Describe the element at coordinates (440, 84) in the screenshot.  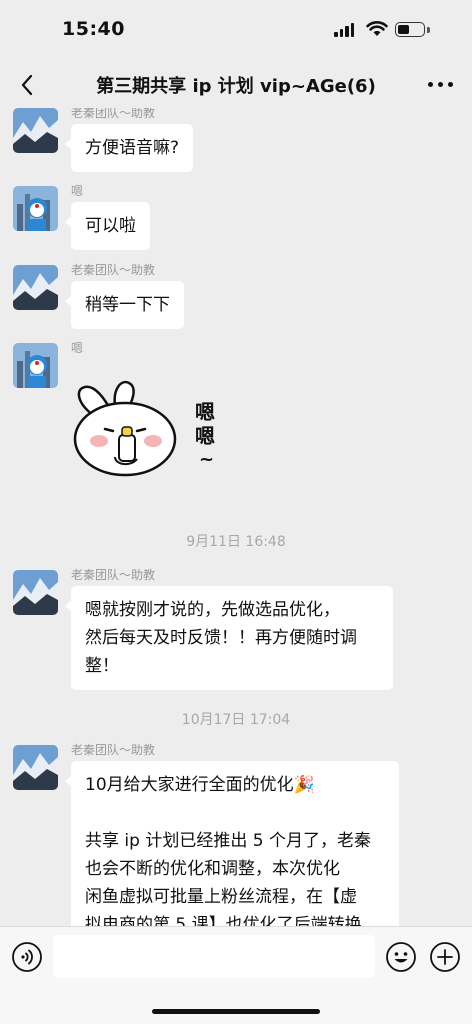
I see `more-dots-icon` at that location.